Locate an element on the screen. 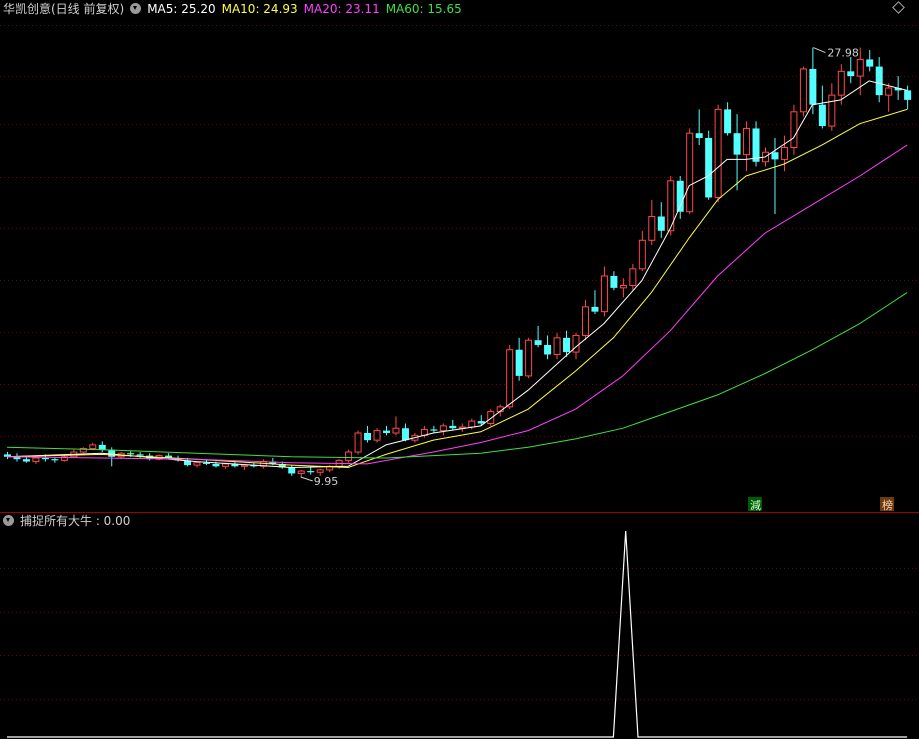  low-pointer is located at coordinates (306, 479).